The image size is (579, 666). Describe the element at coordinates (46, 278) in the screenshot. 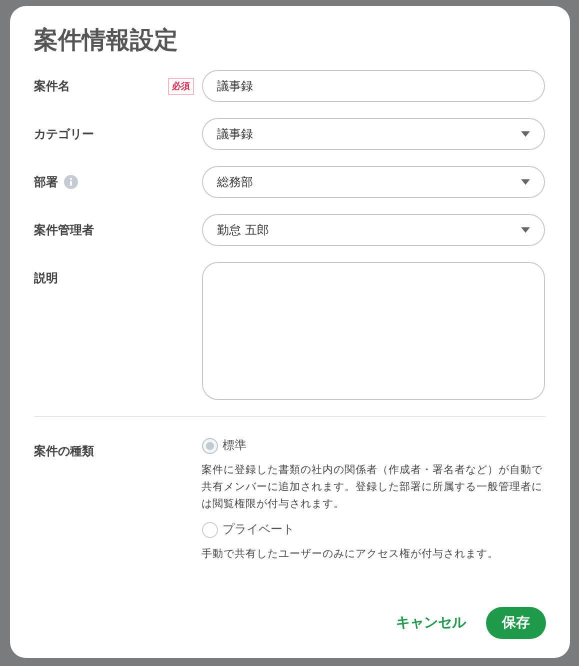

I see `field-label: 説明` at that location.